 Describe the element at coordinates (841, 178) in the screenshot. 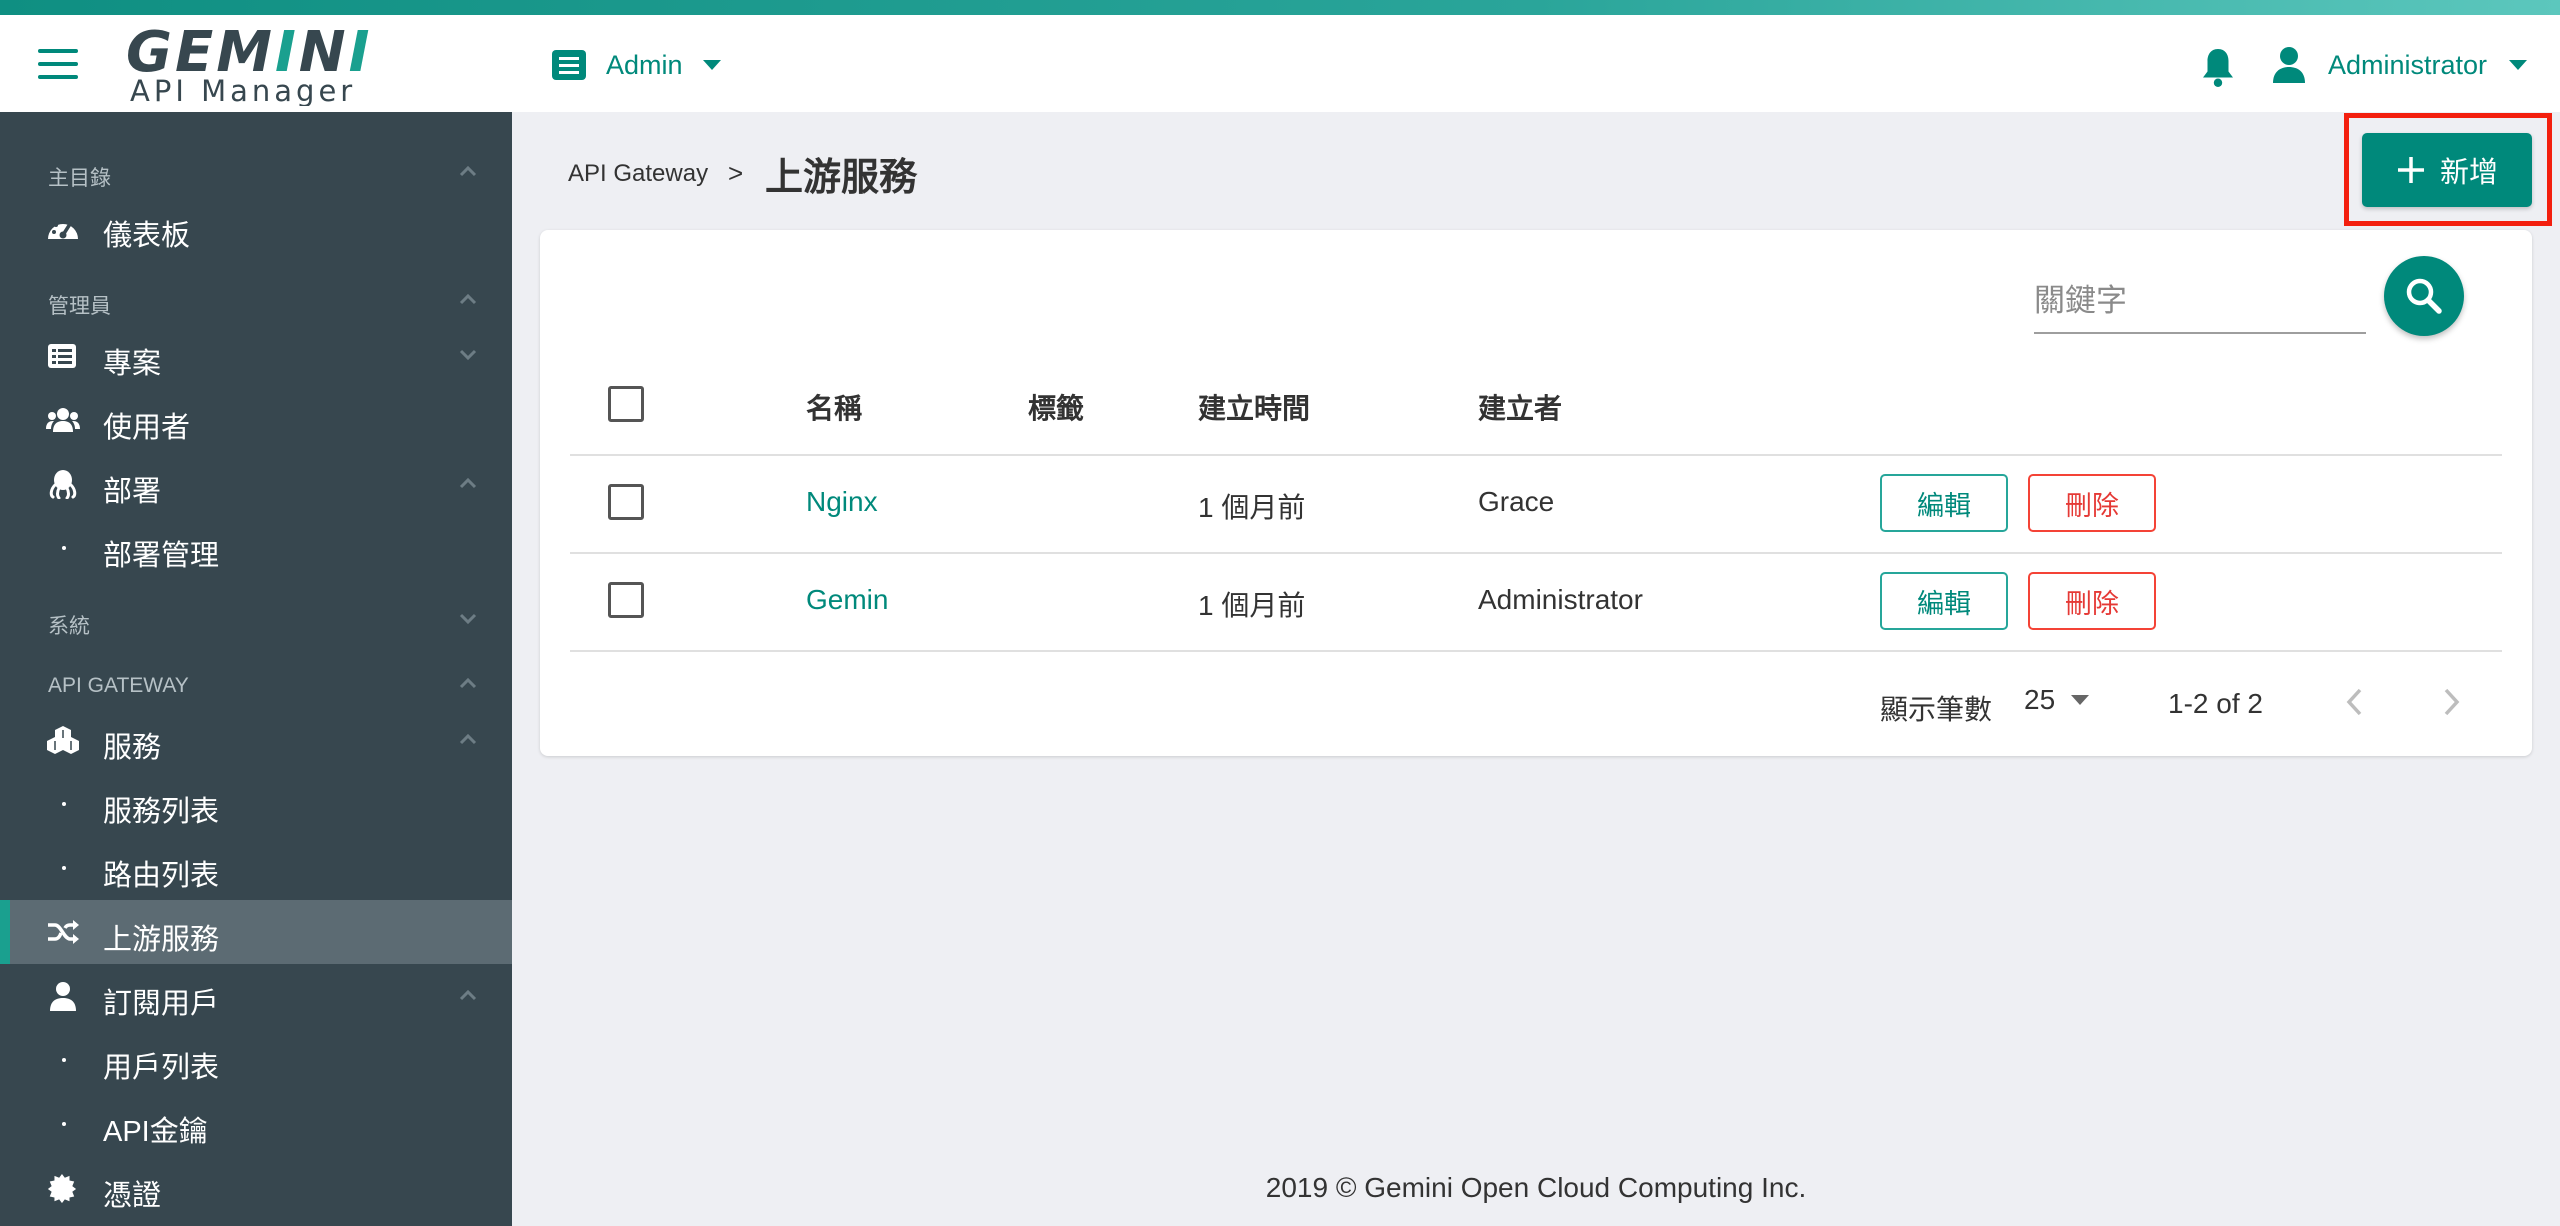

I see `page-title: 上游服務` at that location.